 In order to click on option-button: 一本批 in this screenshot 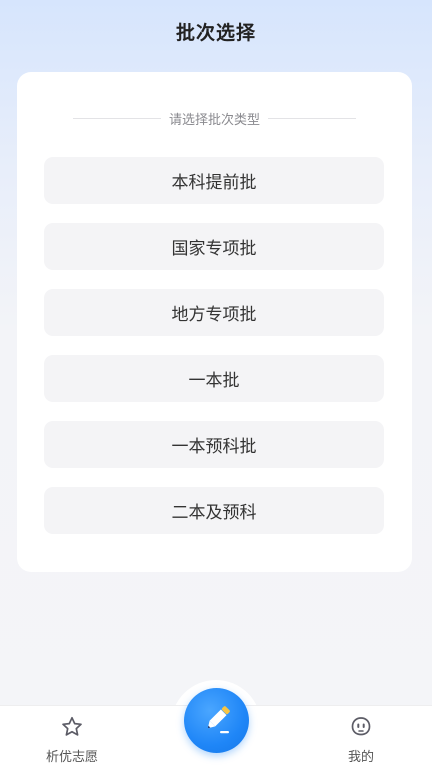, I will do `click(214, 378)`.